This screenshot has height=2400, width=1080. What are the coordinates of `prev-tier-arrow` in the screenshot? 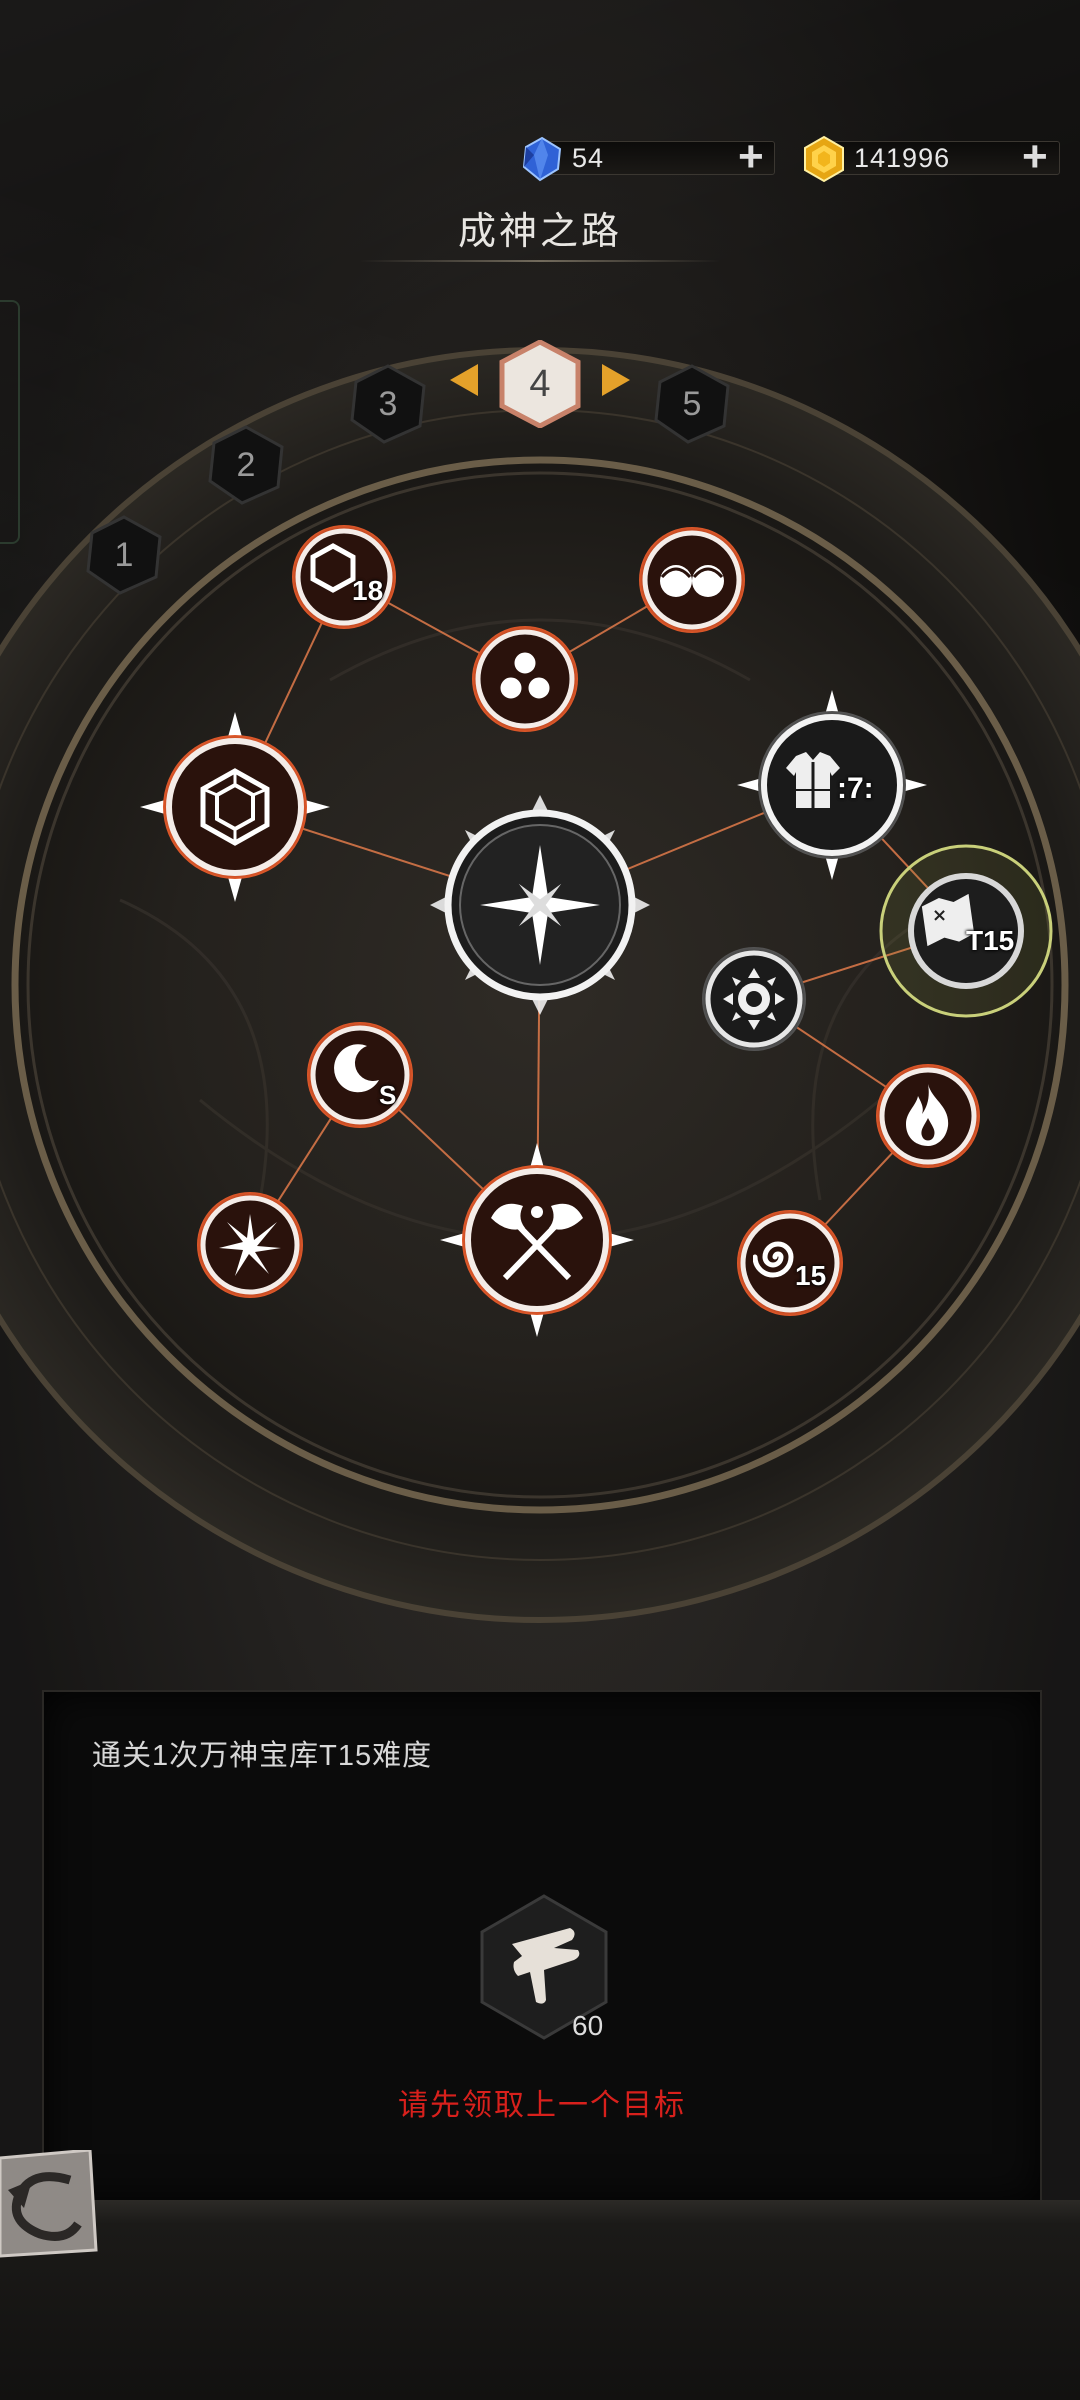 It's located at (464, 380).